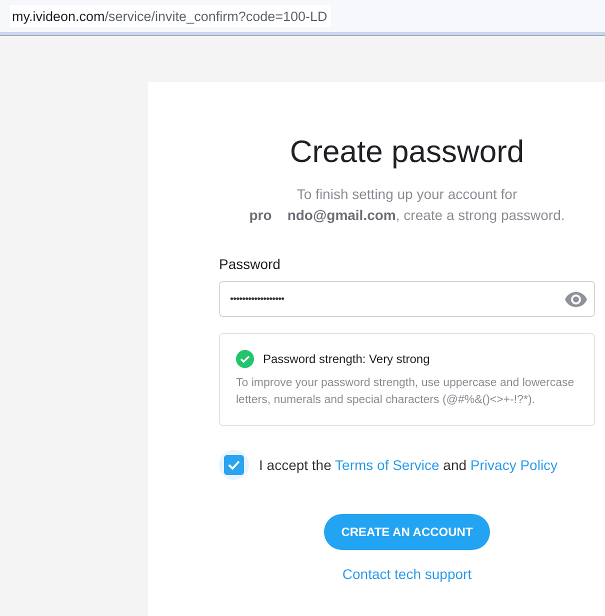 The image size is (605, 616). What do you see at coordinates (250, 264) in the screenshot?
I see `password-label: Password` at bounding box center [250, 264].